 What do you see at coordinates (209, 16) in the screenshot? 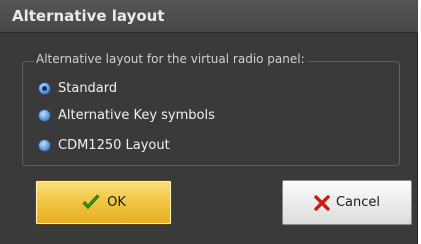
I see `titlebar: Alternative layout` at bounding box center [209, 16].